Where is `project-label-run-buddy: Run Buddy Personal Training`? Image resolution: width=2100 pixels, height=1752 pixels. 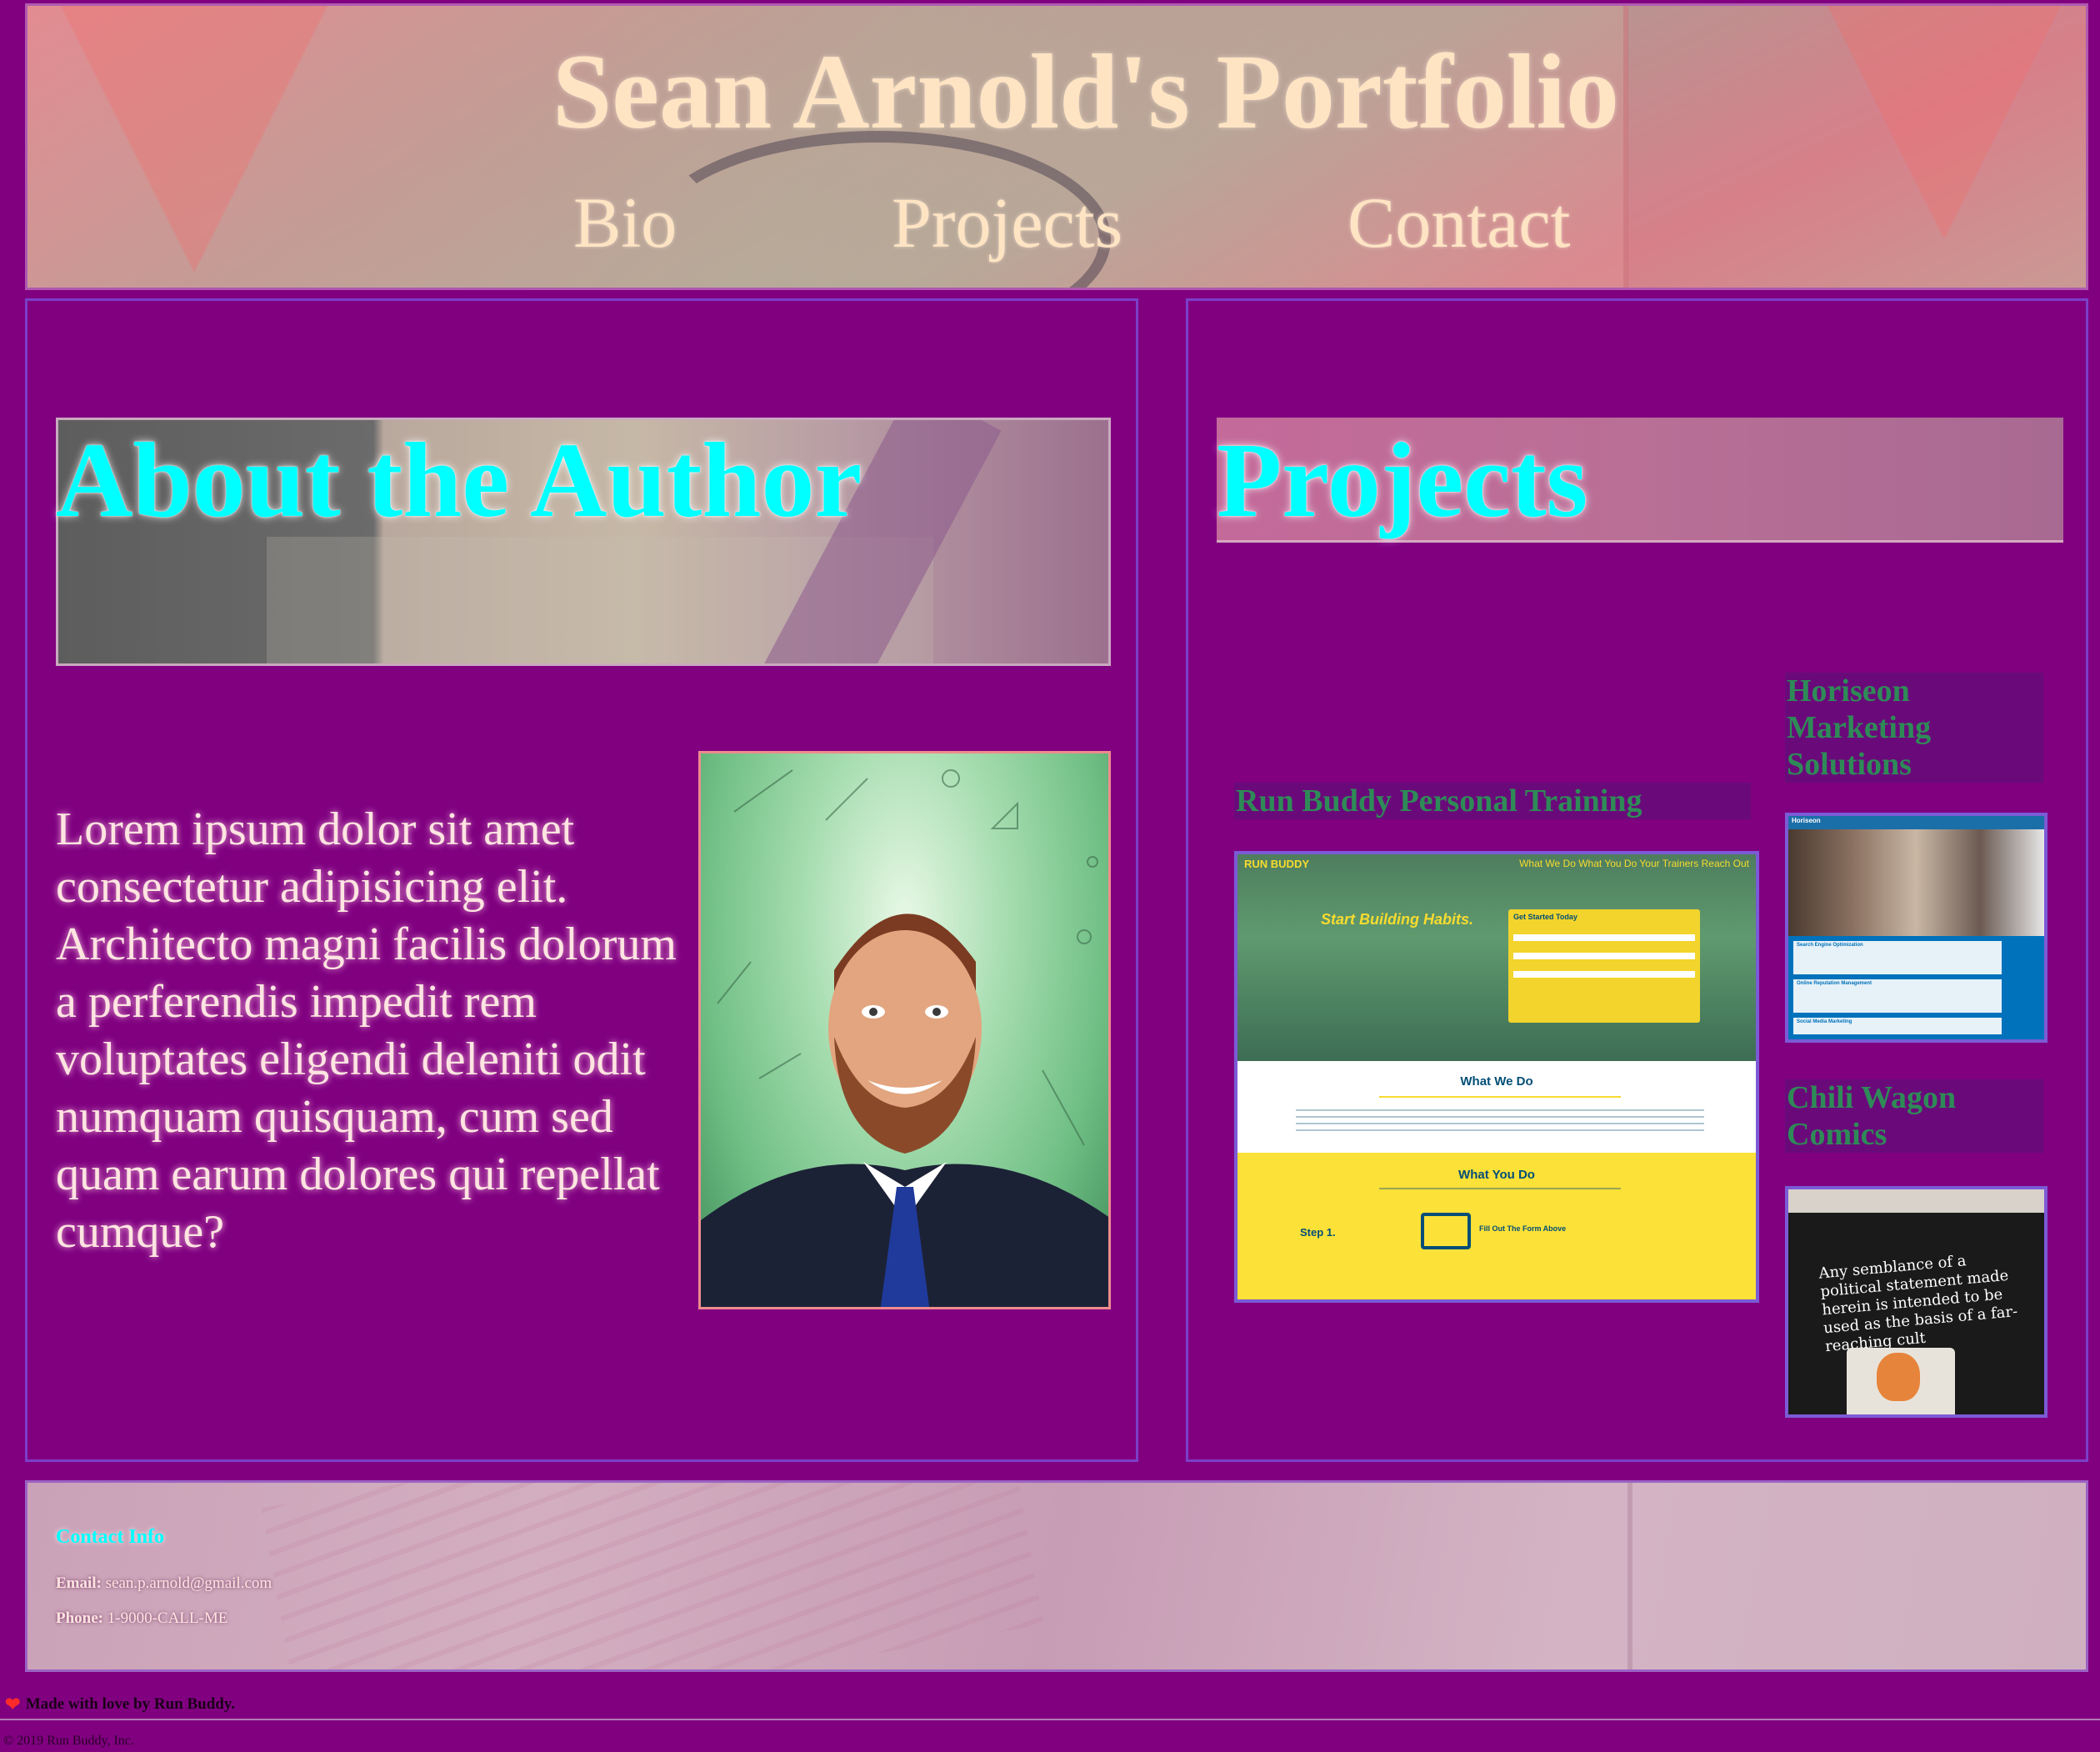
project-label-run-buddy: Run Buddy Personal Training is located at coordinates (1492, 801).